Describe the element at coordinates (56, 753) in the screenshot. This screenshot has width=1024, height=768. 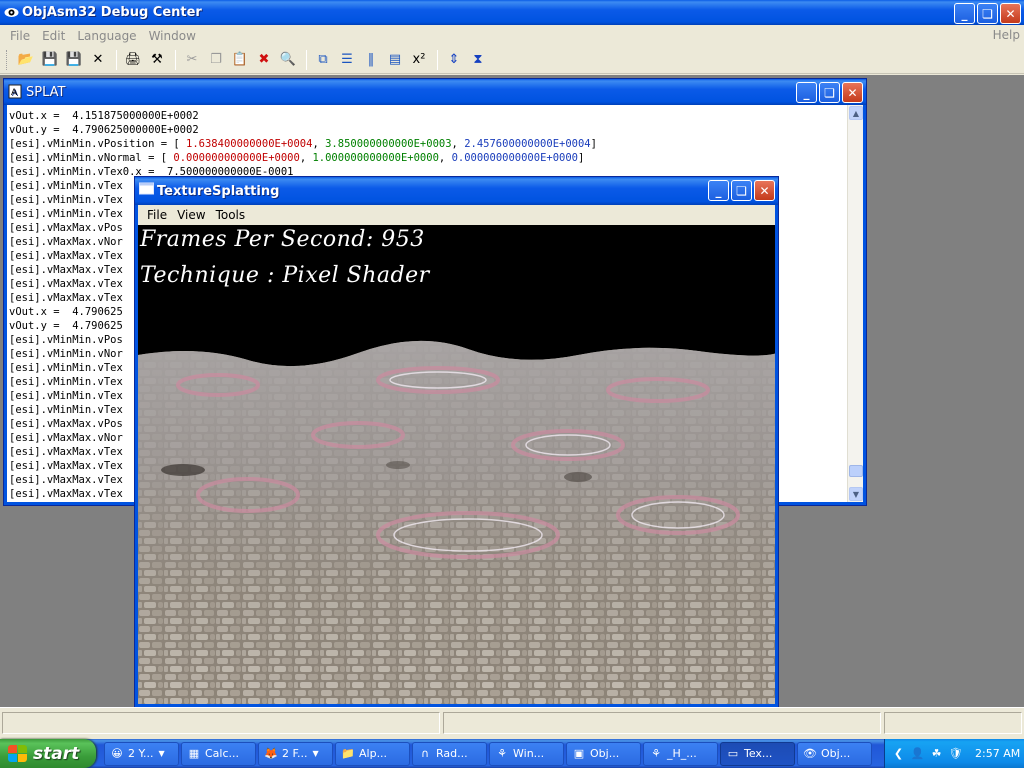
I see `start-label: start` at that location.